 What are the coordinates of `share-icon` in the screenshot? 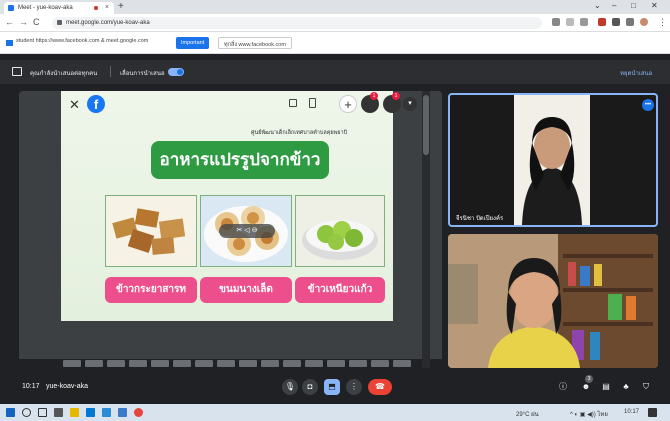 It's located at (570, 22).